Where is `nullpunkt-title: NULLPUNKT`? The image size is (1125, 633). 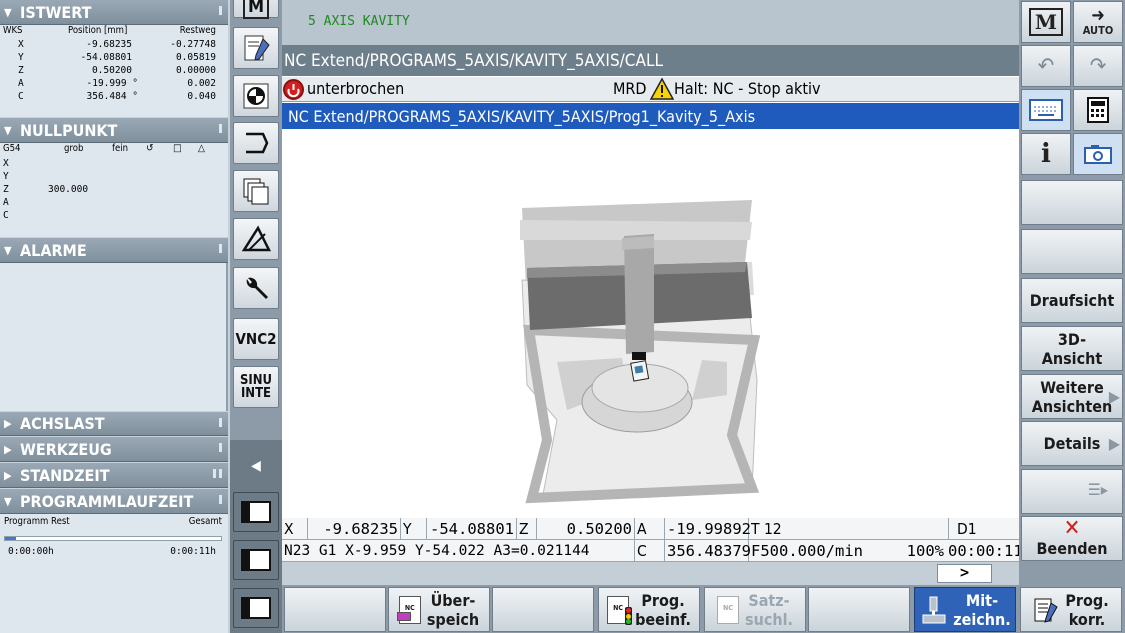 nullpunkt-title: NULLPUNKT is located at coordinates (69, 130).